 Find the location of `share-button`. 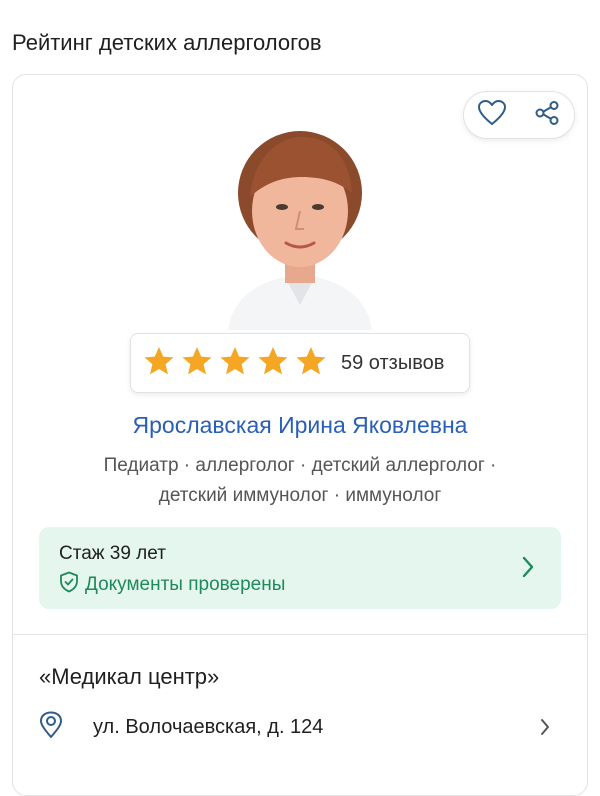

share-button is located at coordinates (547, 115).